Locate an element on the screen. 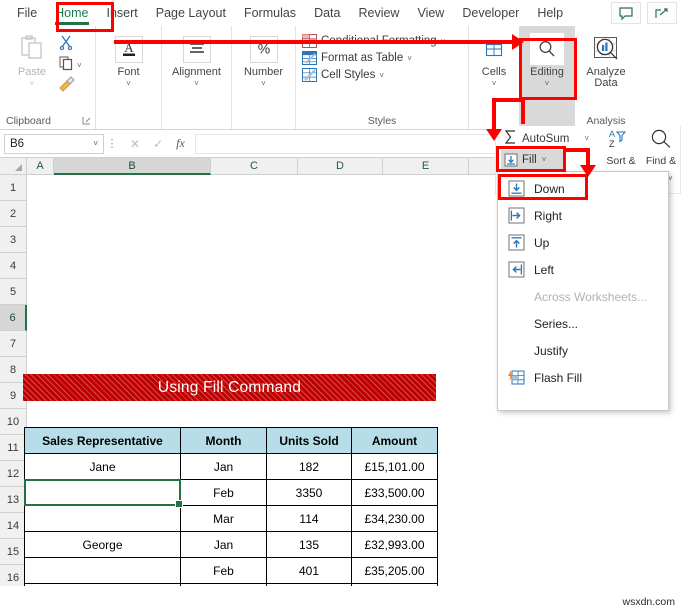  row-header-6: 6 is located at coordinates (13, 318).